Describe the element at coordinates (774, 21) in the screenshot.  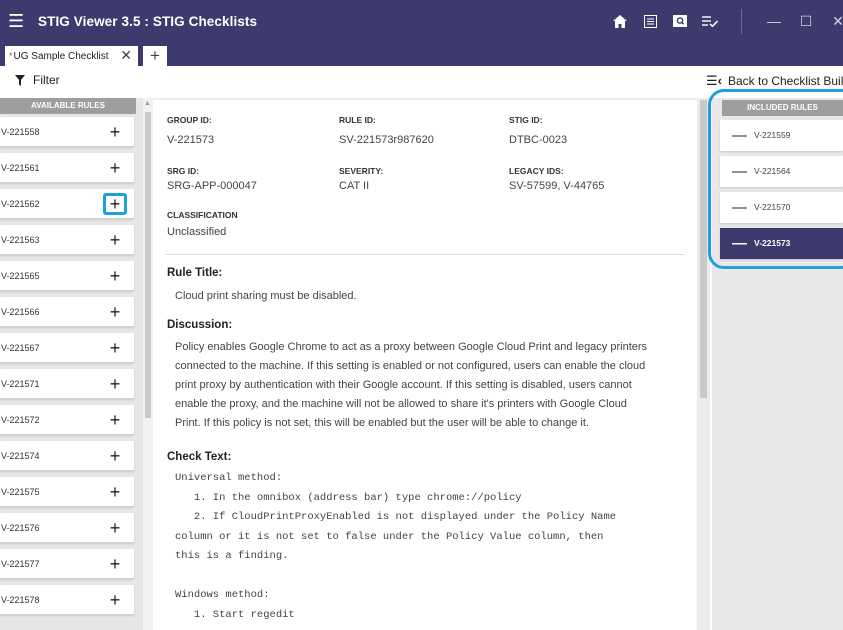
I see `minimize-icon: —` at that location.